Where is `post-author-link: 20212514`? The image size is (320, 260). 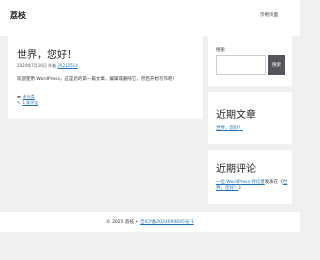 post-author-link: 20212514 is located at coordinates (67, 65).